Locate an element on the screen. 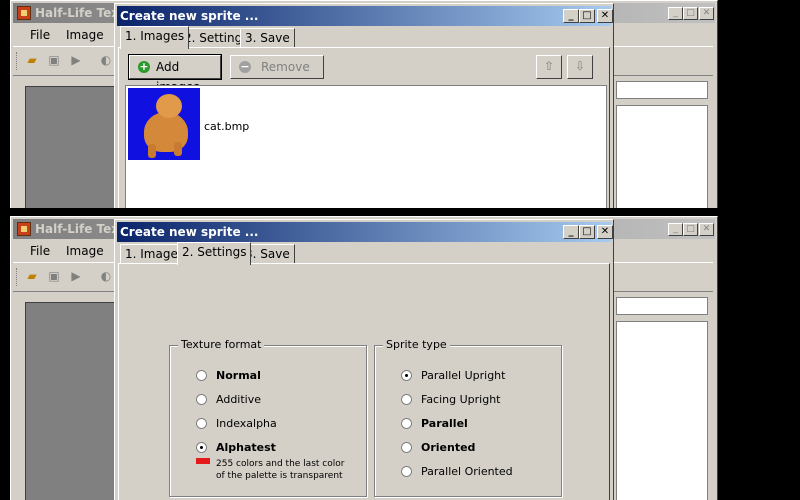 This screenshot has width=800, height=500. radio-label: Additive is located at coordinates (238, 399).